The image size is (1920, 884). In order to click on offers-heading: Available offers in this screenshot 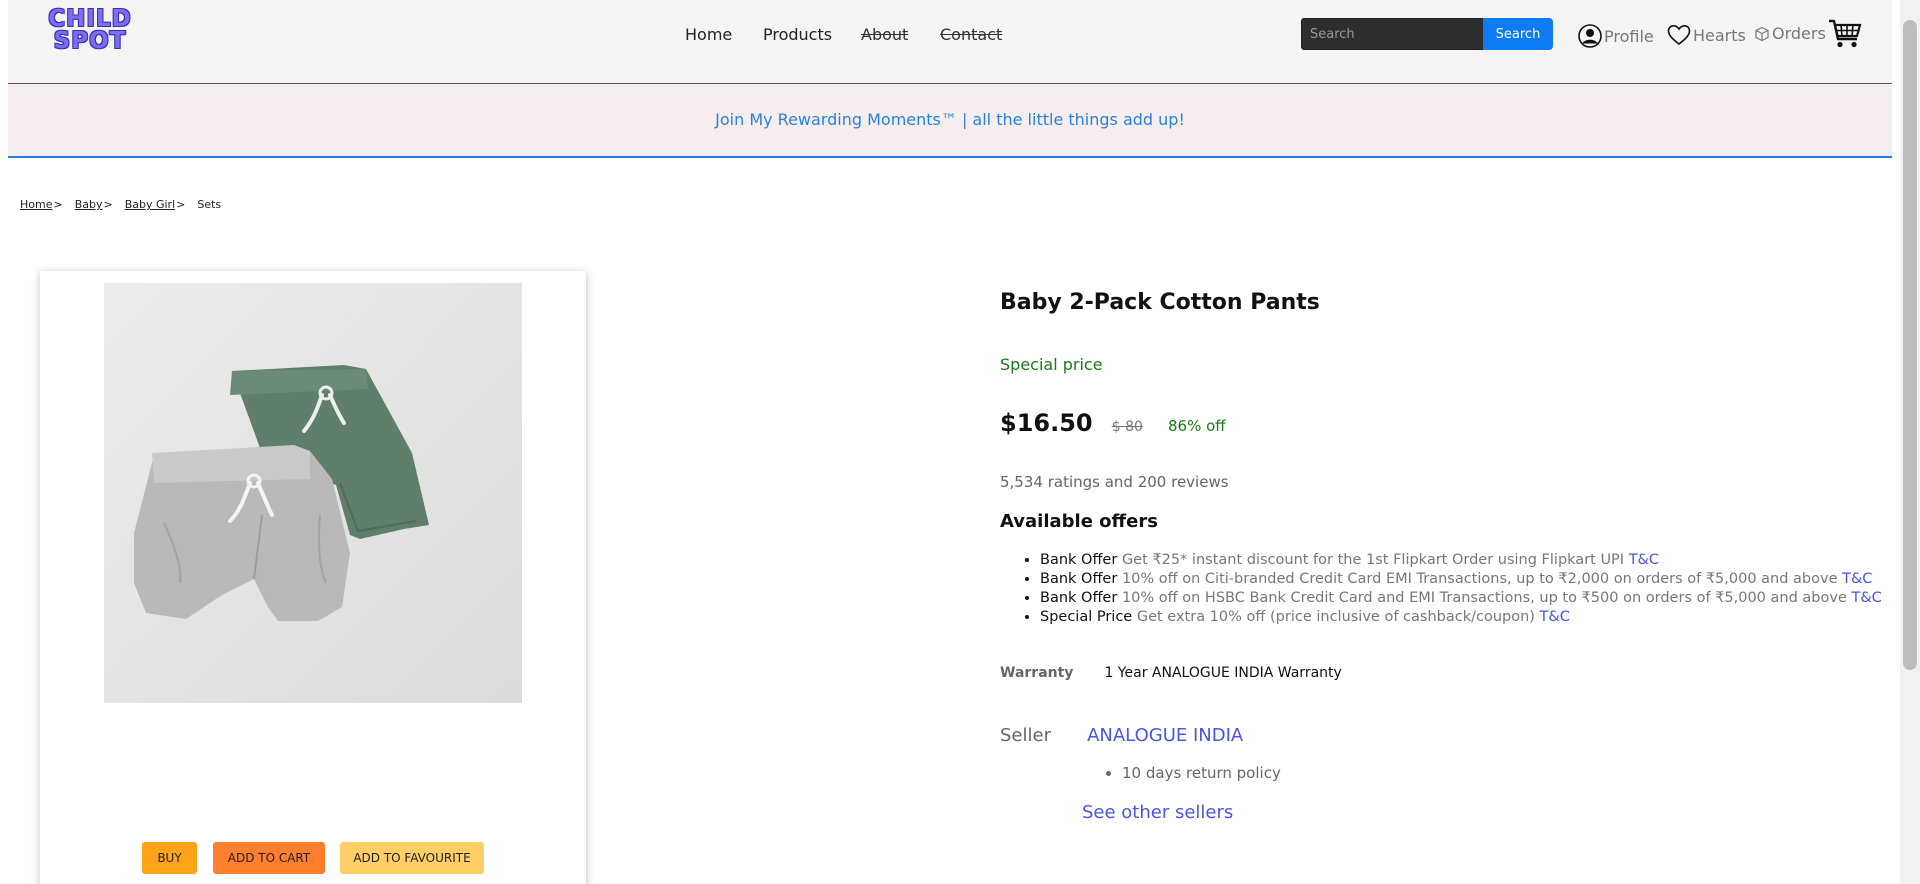, I will do `click(1079, 521)`.